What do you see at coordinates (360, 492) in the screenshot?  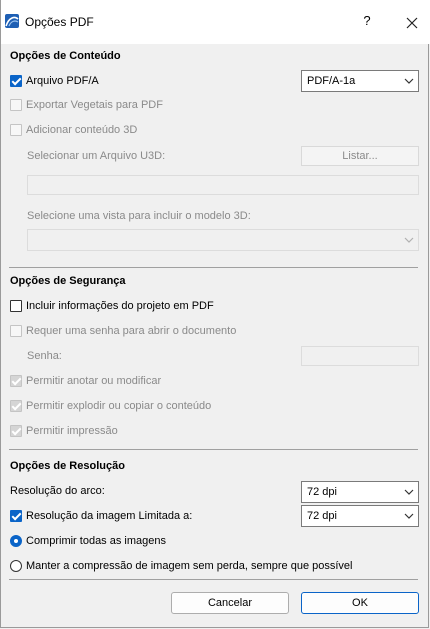 I see `arc-resolution-select: 72 dpi` at bounding box center [360, 492].